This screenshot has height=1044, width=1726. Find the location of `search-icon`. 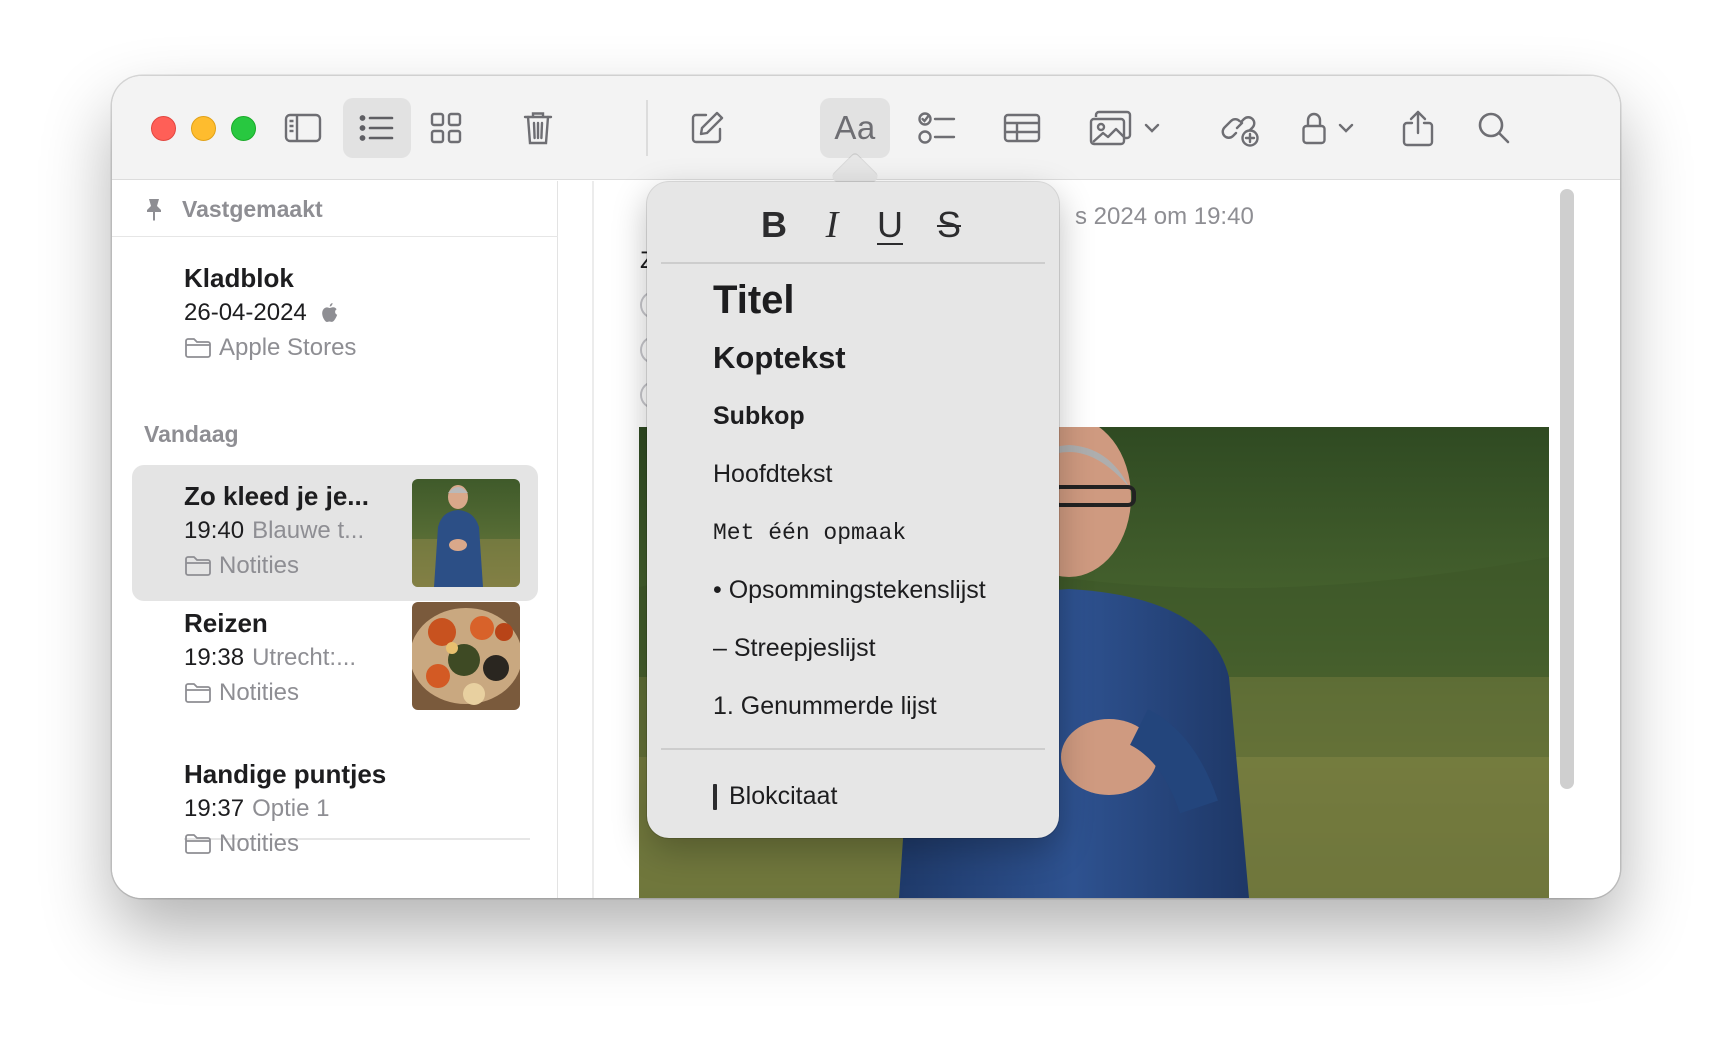

search-icon is located at coordinates (1494, 128).